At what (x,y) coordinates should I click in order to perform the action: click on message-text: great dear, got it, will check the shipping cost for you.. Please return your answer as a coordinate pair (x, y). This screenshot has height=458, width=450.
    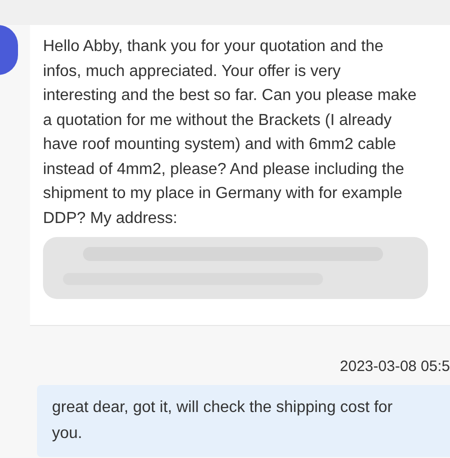
    Looking at the image, I should click on (223, 421).